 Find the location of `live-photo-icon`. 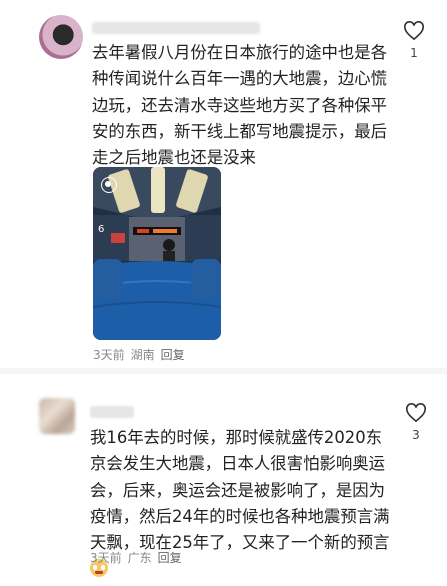

live-photo-icon is located at coordinates (109, 185).